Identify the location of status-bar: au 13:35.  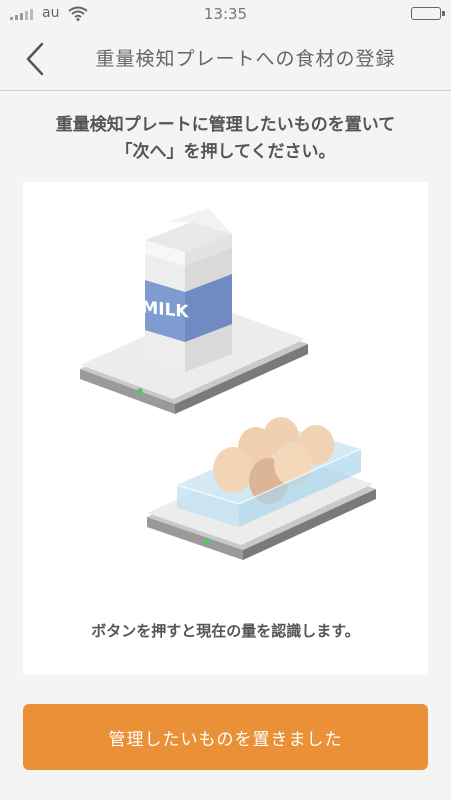
(225, 14).